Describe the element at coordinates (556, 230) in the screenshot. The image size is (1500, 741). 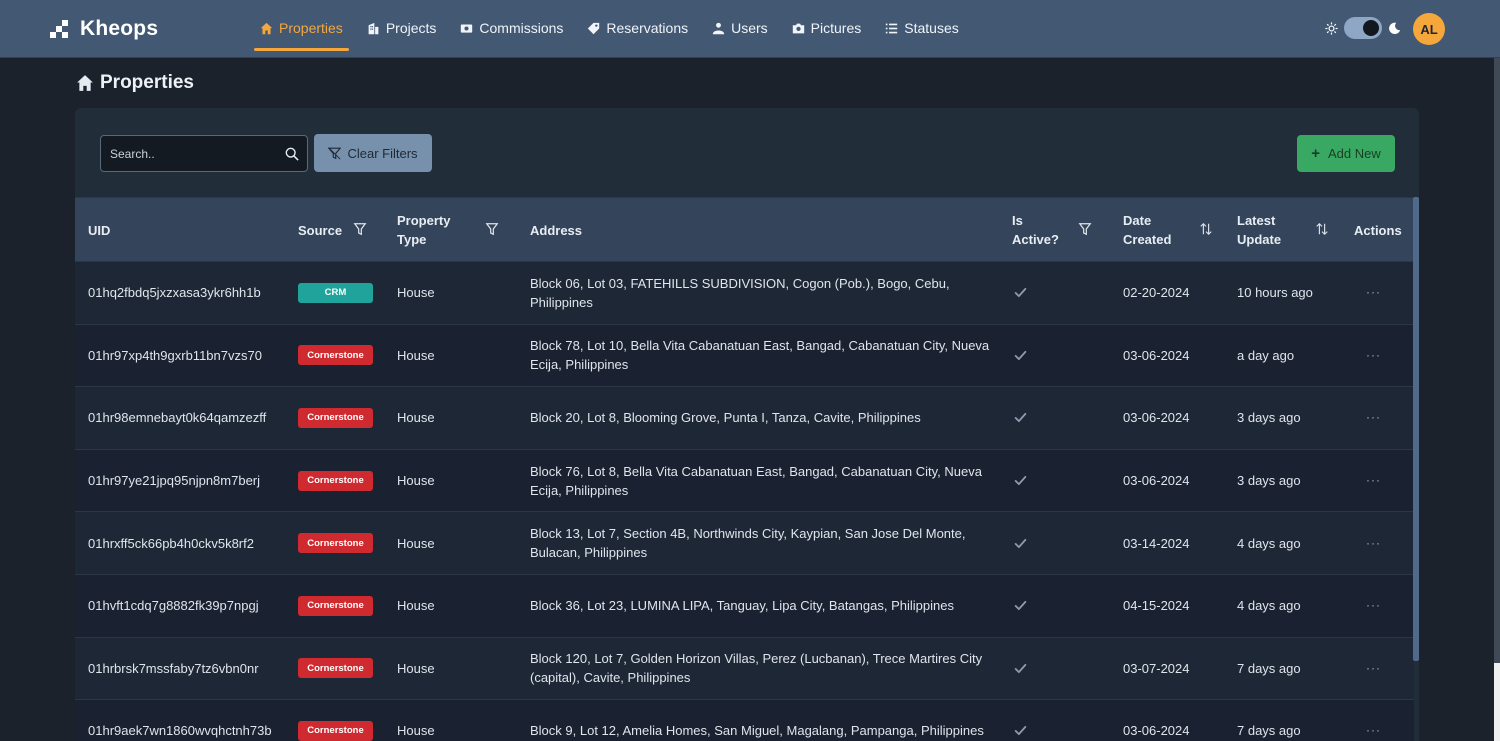
I see `column-header-address: Address` at that location.